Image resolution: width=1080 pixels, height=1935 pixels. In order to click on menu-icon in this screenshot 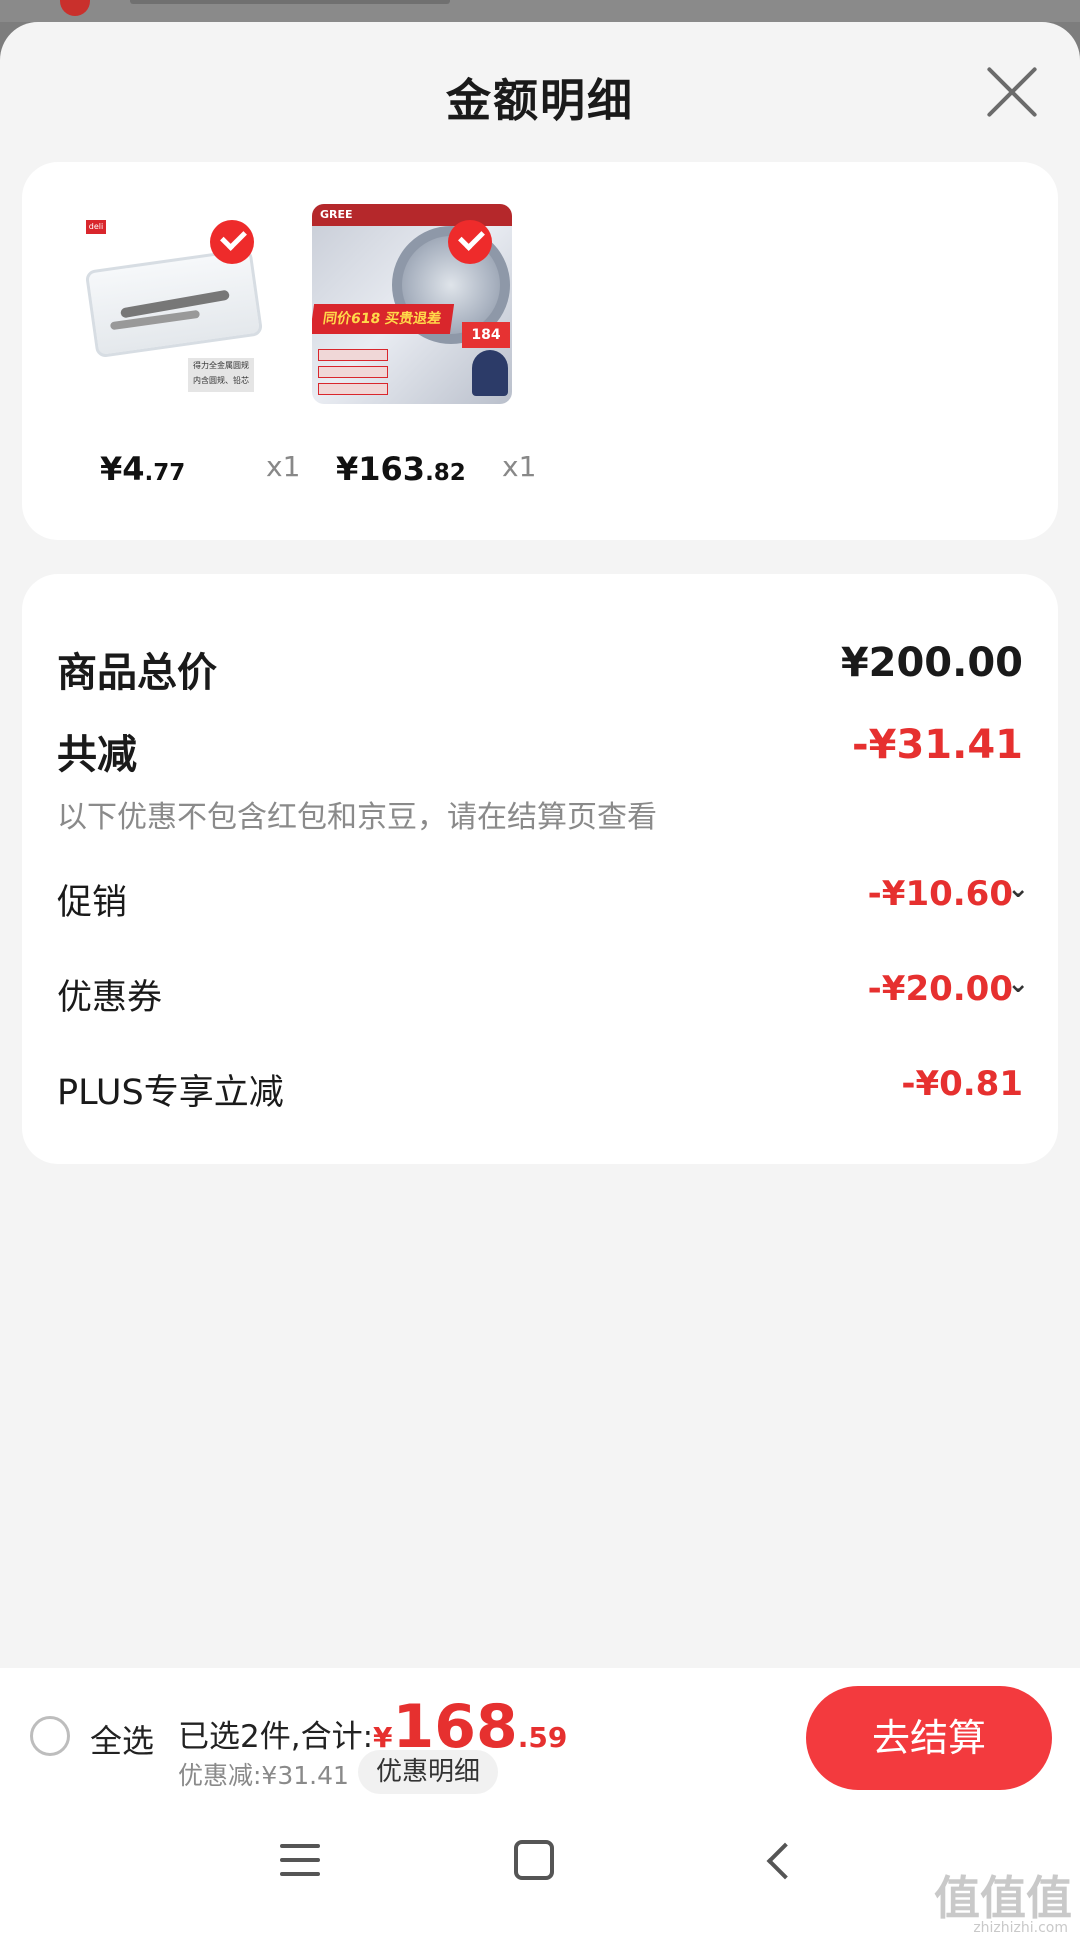, I will do `click(300, 1860)`.